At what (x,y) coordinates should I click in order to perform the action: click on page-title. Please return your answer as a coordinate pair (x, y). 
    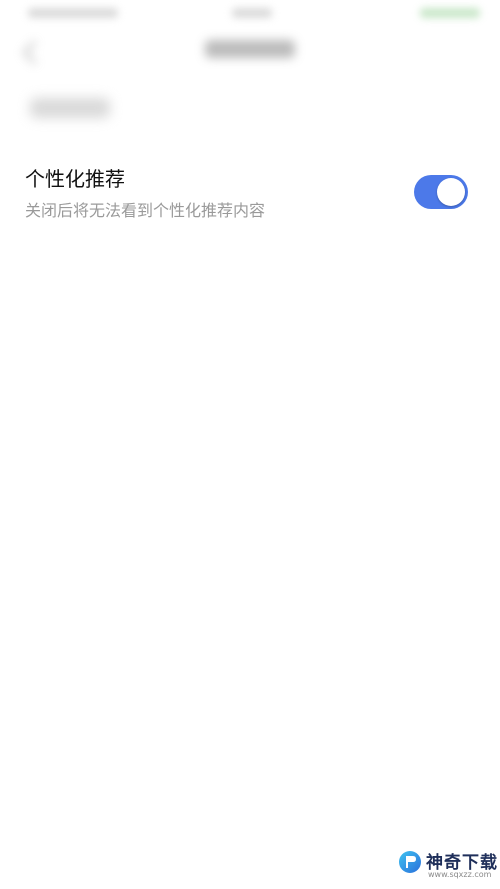
    Looking at the image, I should click on (250, 49).